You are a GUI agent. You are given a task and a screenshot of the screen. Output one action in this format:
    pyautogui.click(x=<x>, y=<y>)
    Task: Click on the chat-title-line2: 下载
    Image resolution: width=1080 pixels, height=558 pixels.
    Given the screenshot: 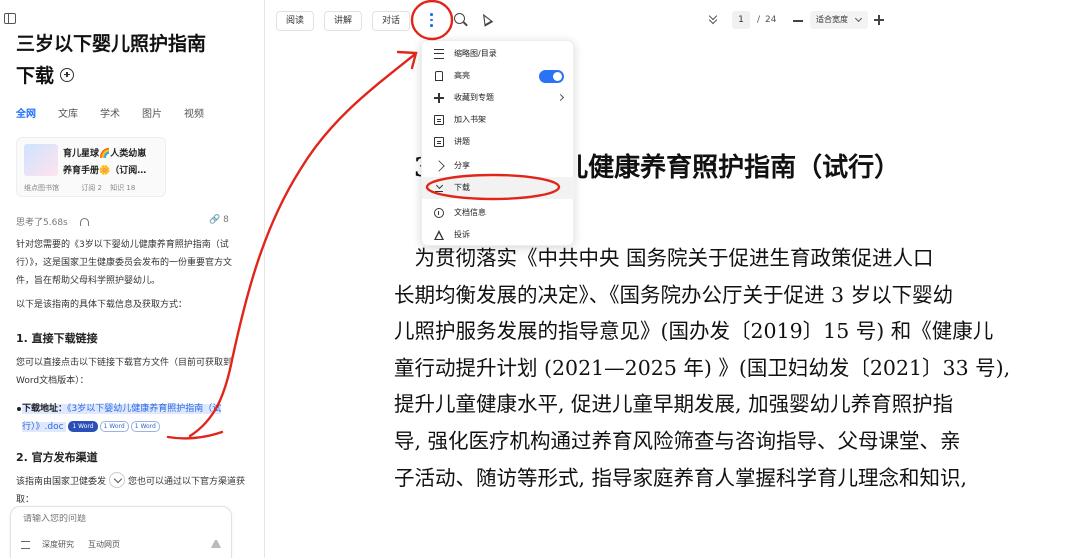 What is the action you would take?
    pyautogui.click(x=35, y=76)
    